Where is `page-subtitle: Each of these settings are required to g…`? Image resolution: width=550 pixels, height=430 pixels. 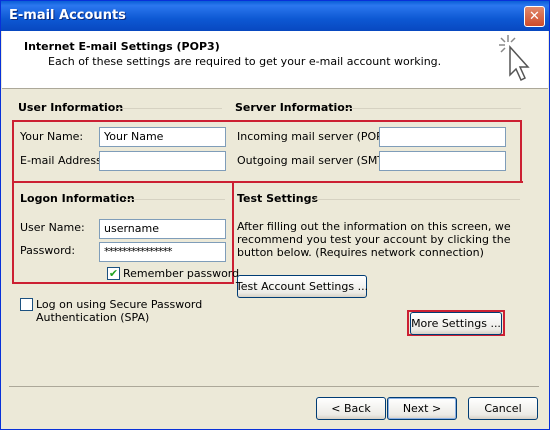 page-subtitle: Each of these settings are required to g… is located at coordinates (245, 61).